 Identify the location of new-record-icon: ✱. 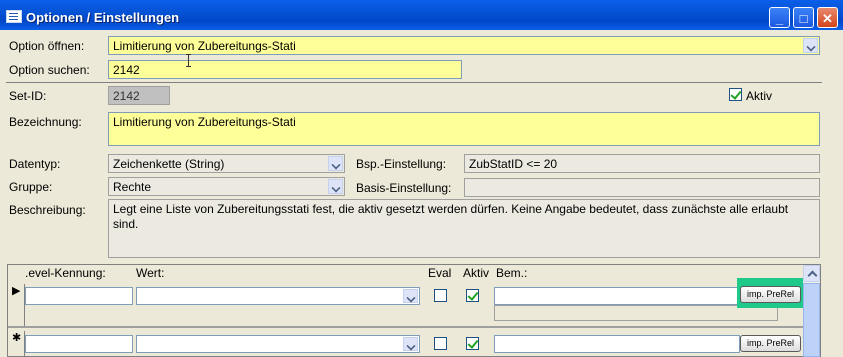
(17, 338).